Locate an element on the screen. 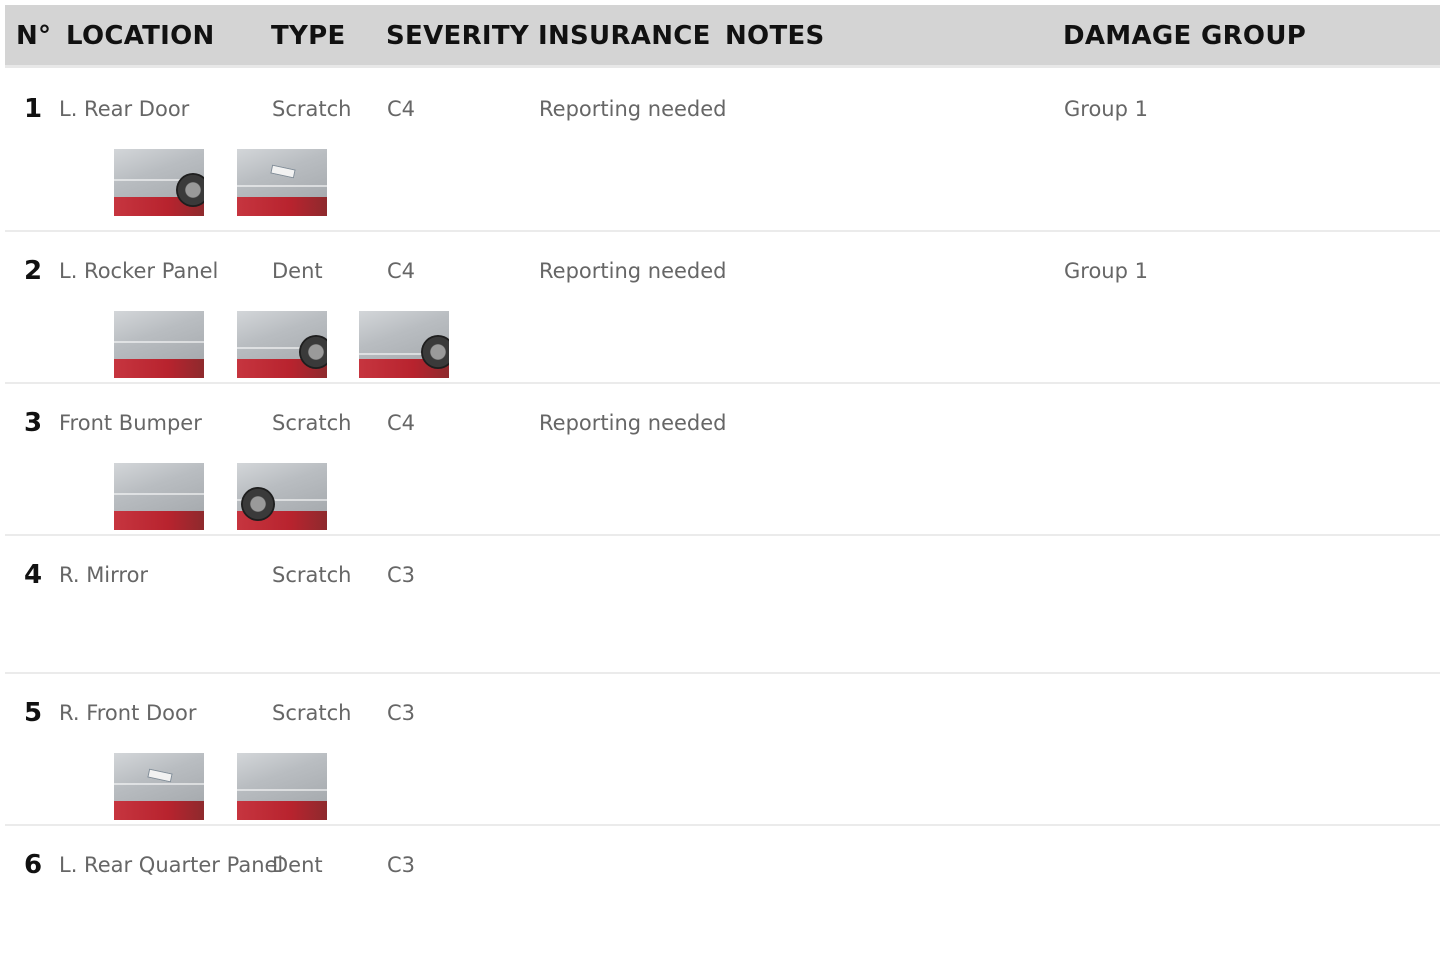  header-damage-group: DAMAGE GROUP is located at coordinates (1185, 36).